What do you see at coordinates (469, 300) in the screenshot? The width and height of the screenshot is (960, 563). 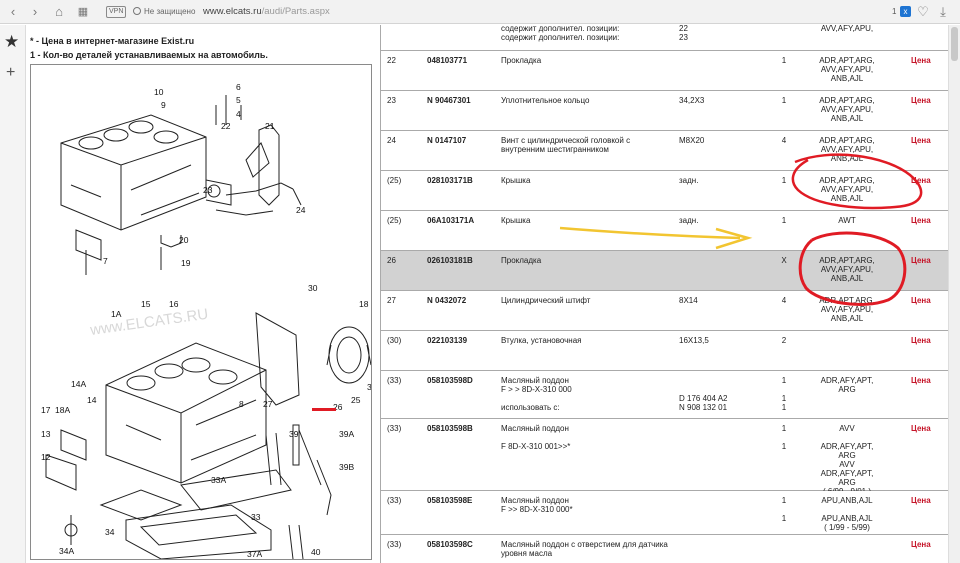 I see `row-part-number: N 0432072` at bounding box center [469, 300].